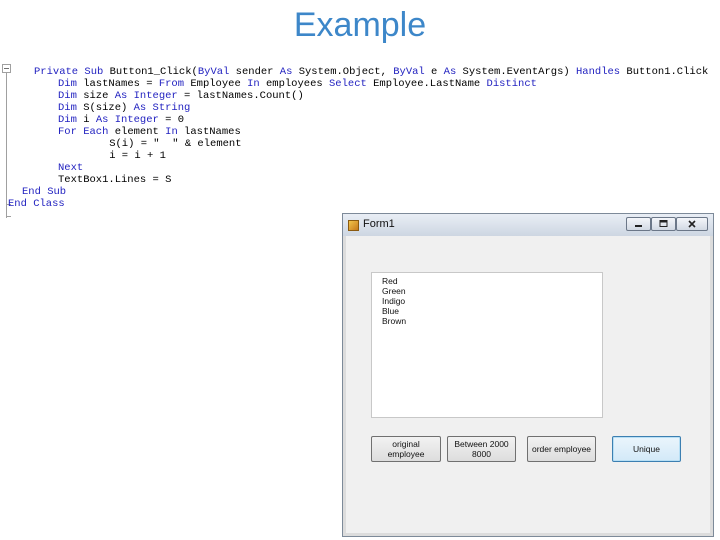 Image resolution: width=720 pixels, height=540 pixels. Describe the element at coordinates (72, 72) in the screenshot. I see `code-keyword: Private Sub` at that location.